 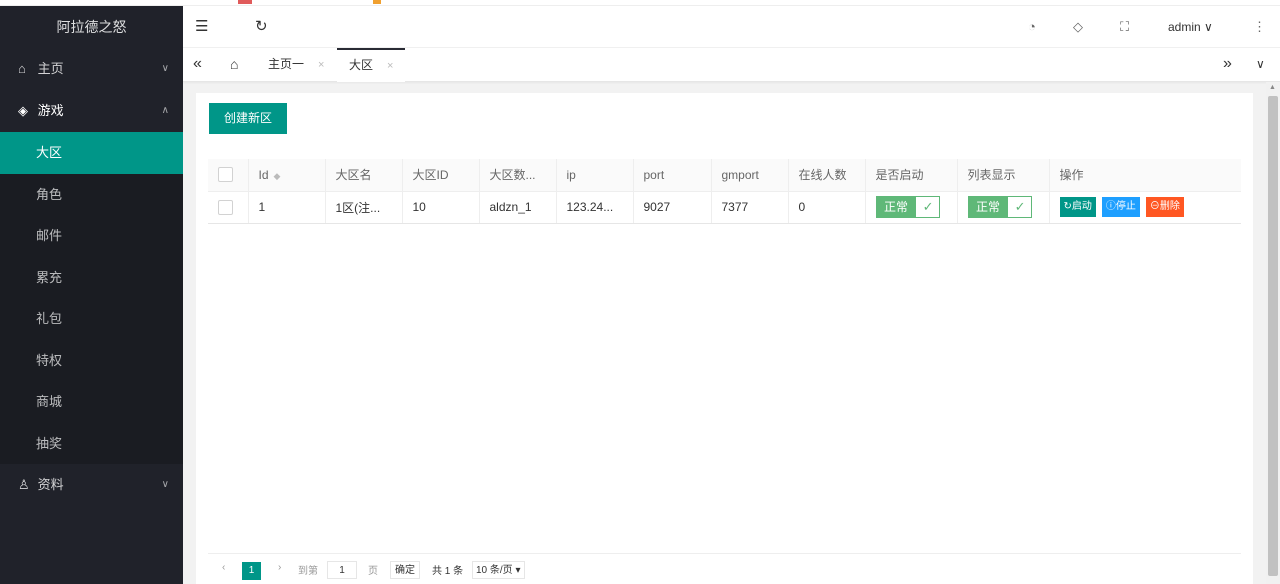 I want to click on app-title: 阿拉德之怒, so click(x=91, y=27).